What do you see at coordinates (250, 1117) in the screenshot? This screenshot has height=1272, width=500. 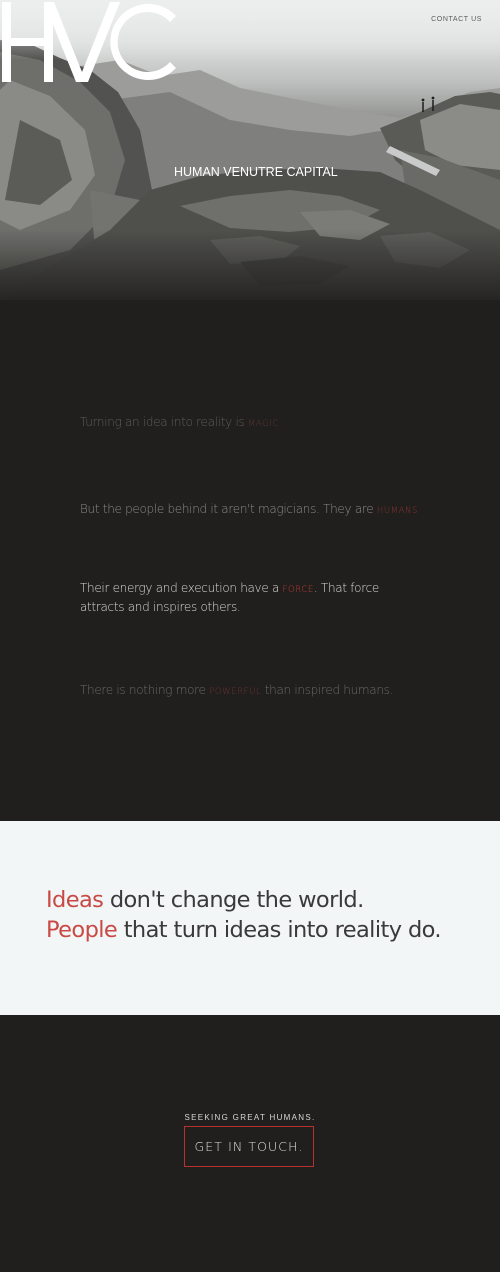 I see `cta-label: SEEKING GREAT HUMANS.` at bounding box center [250, 1117].